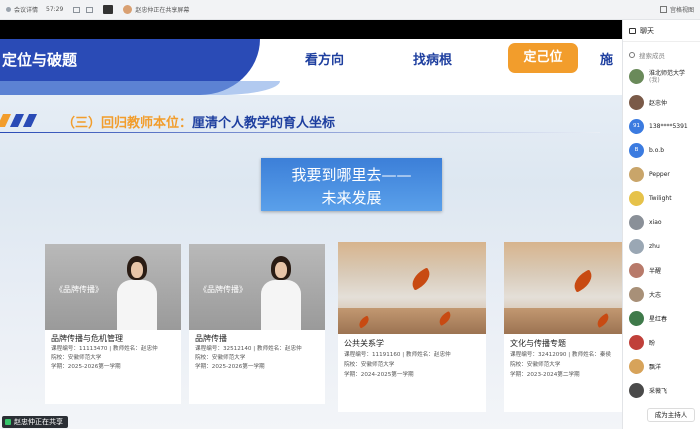  I want to click on member-item: 91 138****5391, so click(658, 126).